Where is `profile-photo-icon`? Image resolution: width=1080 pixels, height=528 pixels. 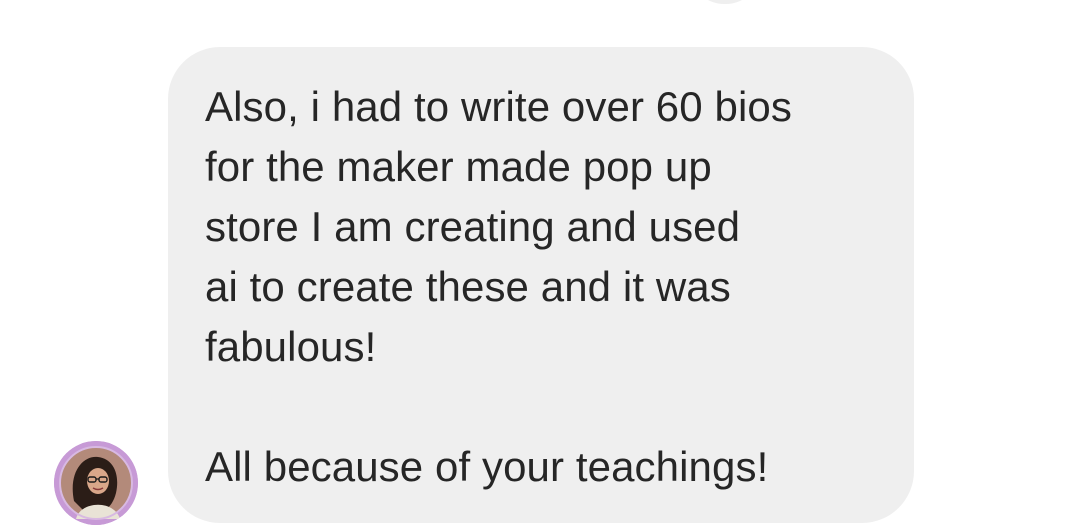 profile-photo-icon is located at coordinates (96, 483).